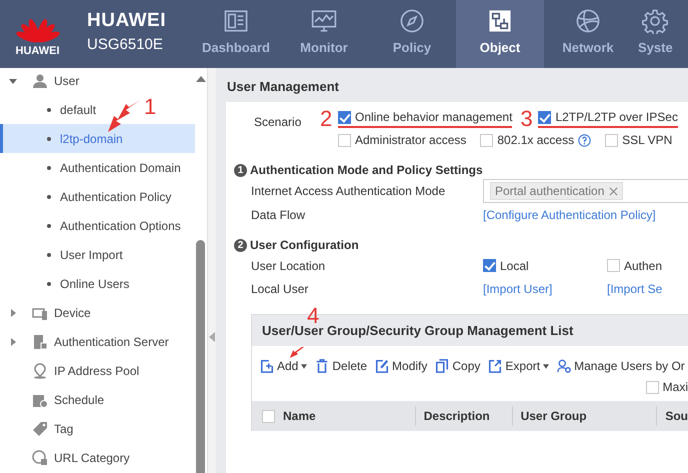  What do you see at coordinates (64, 429) in the screenshot?
I see `tree-item: Tag` at bounding box center [64, 429].